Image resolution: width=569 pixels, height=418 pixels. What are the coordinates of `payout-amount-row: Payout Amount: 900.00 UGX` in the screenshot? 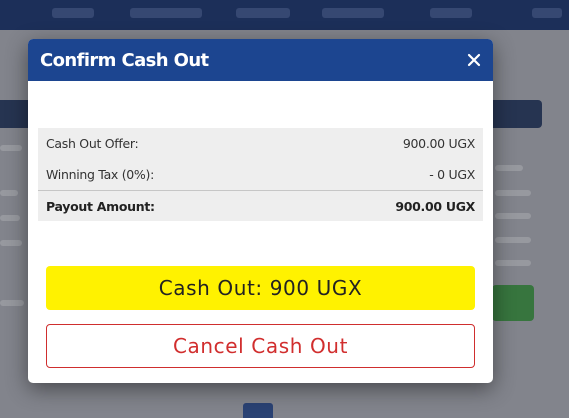 It's located at (260, 205).